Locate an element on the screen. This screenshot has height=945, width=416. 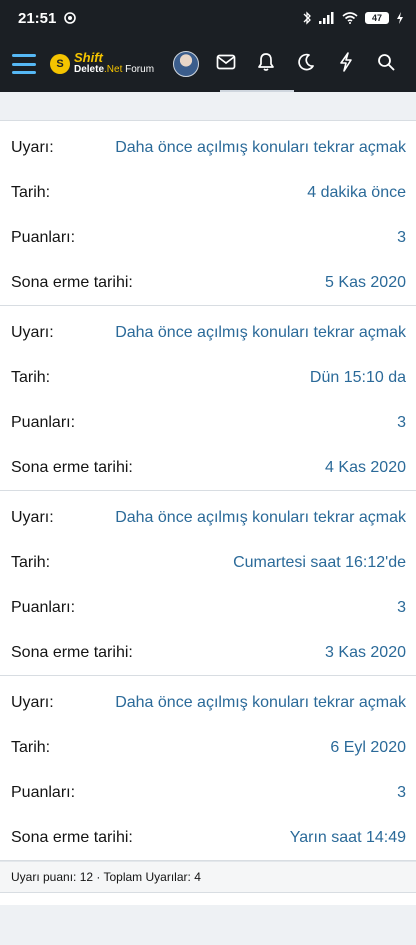
date-value: Dün 15:10 da is located at coordinates (358, 378).